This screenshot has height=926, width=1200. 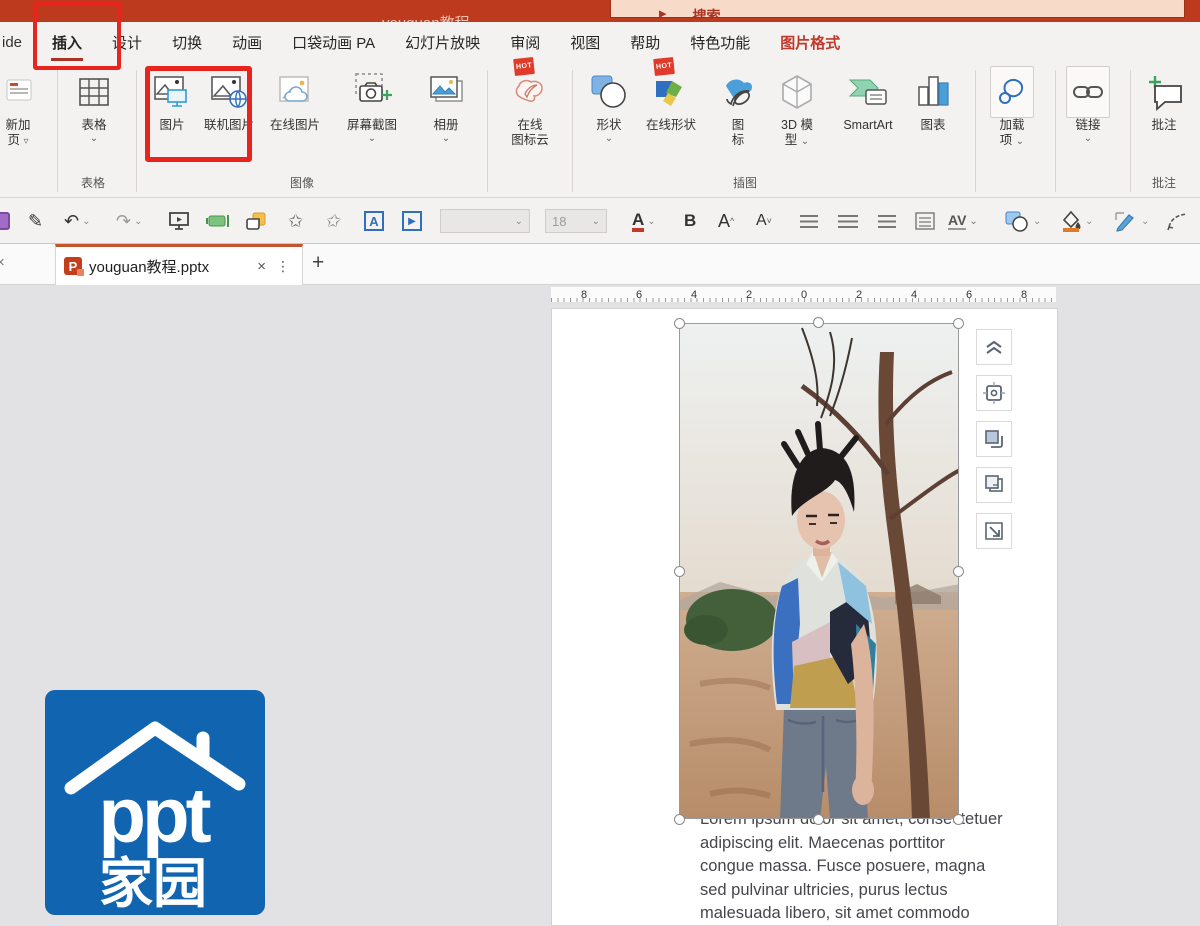 I want to click on media-button: ▶, so click(x=412, y=221).